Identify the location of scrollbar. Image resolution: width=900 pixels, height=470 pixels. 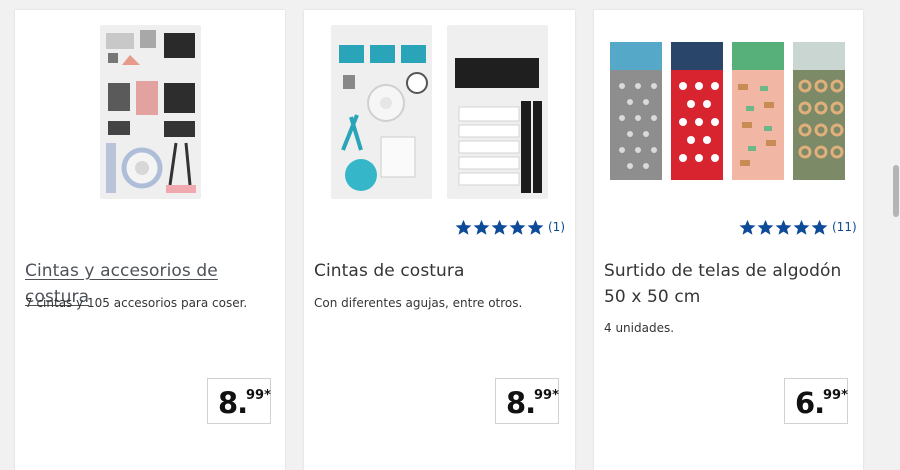
(896, 228).